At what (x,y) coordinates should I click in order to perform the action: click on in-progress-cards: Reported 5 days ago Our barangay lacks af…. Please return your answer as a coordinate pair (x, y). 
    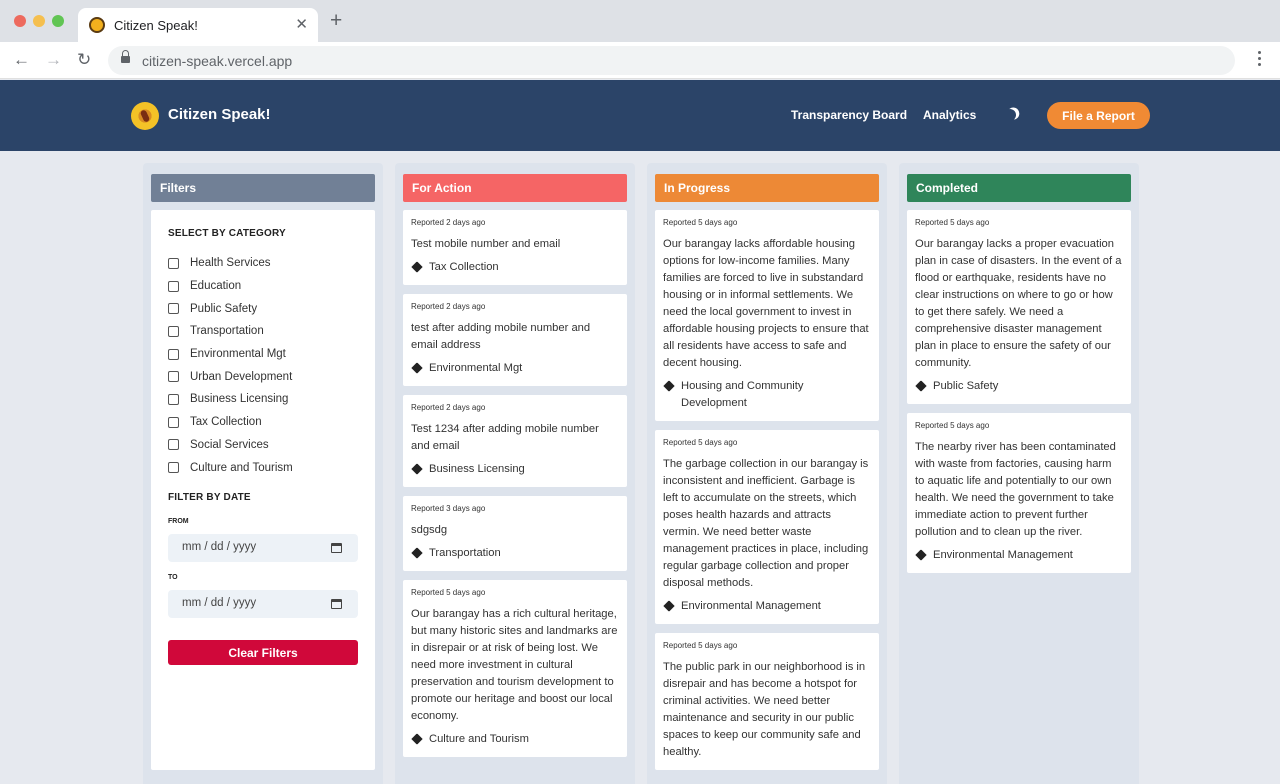
    Looking at the image, I should click on (767, 494).